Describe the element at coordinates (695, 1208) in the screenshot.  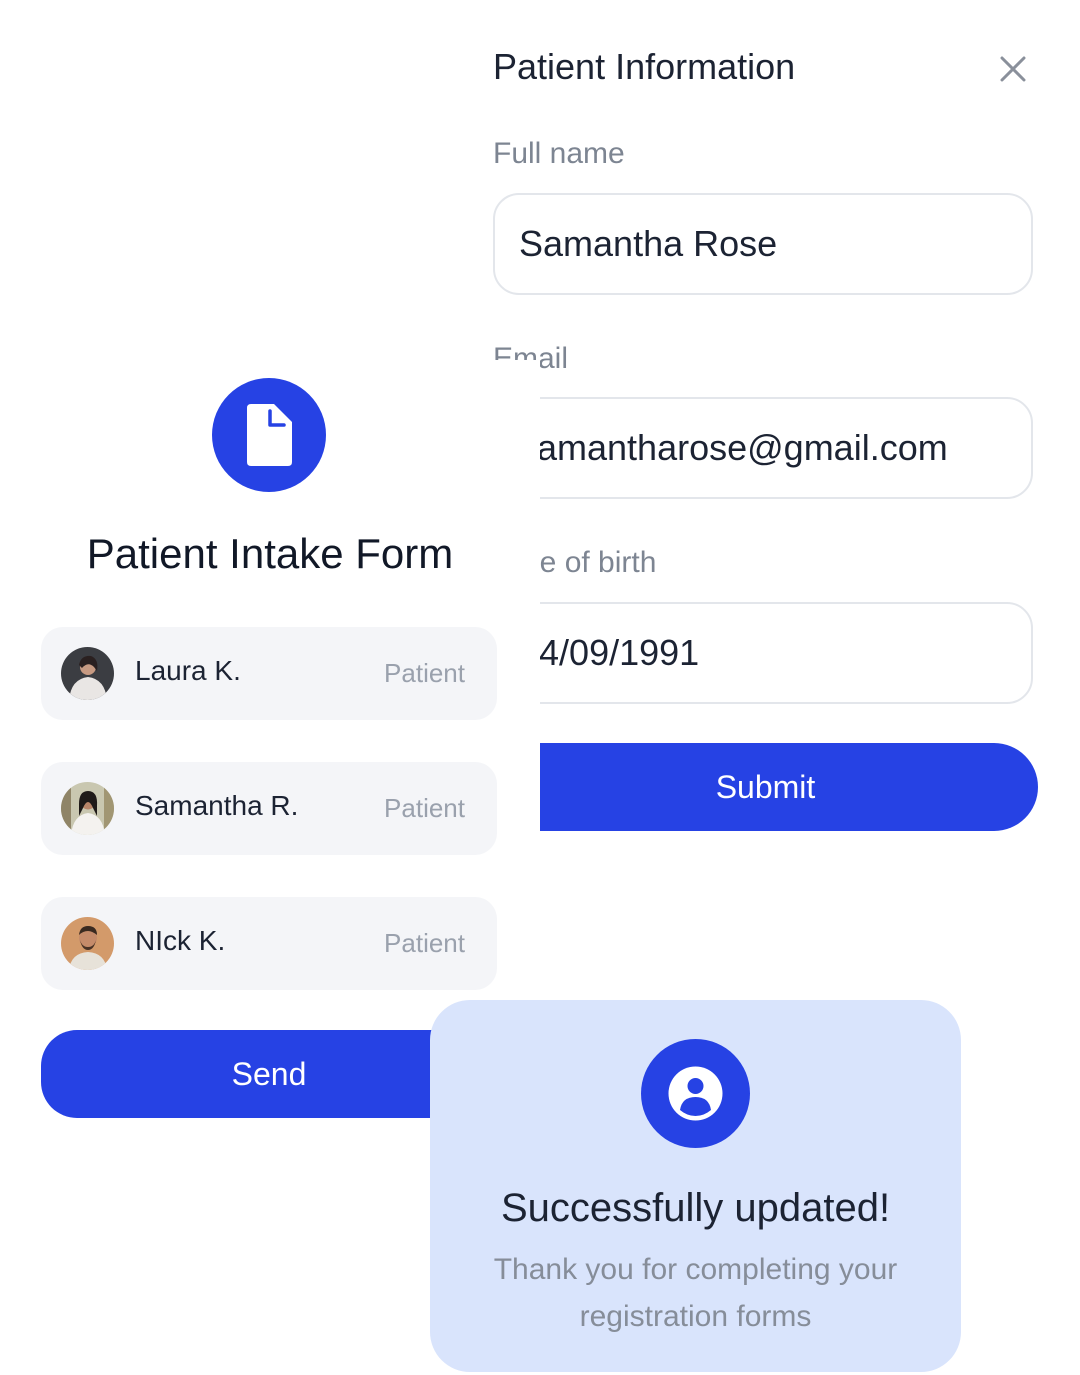
I see `success-title: Successfully updated!` at that location.